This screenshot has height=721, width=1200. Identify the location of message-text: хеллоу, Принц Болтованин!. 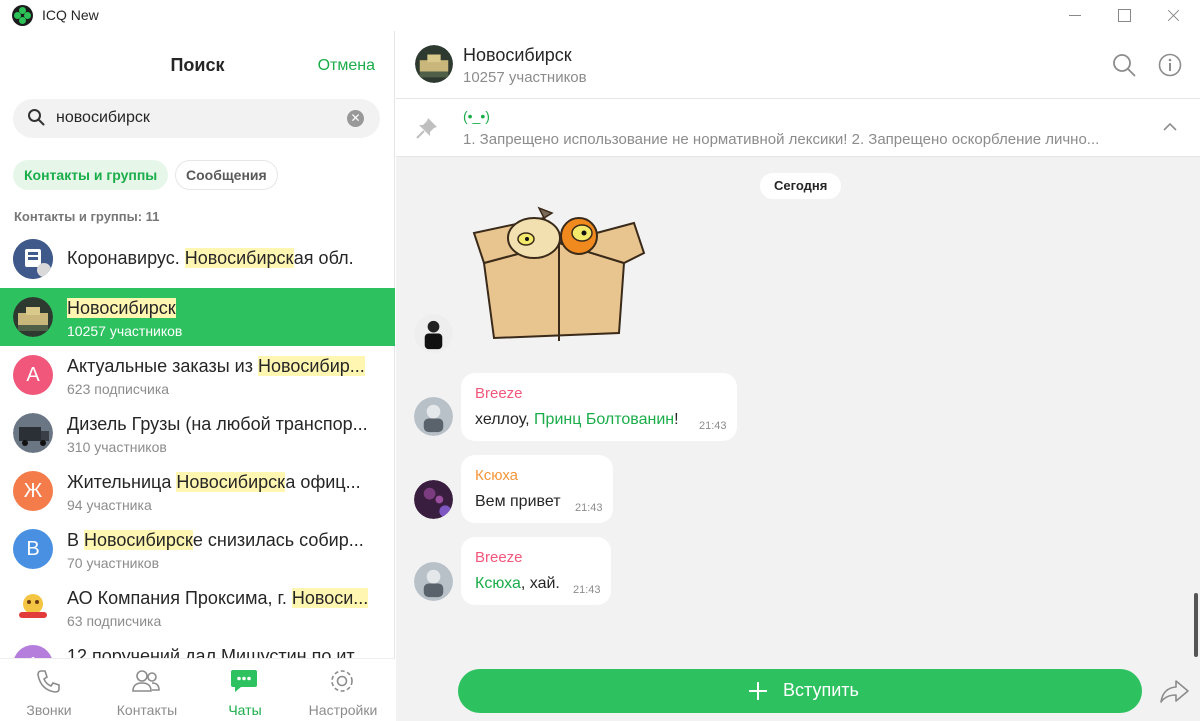
(577, 419).